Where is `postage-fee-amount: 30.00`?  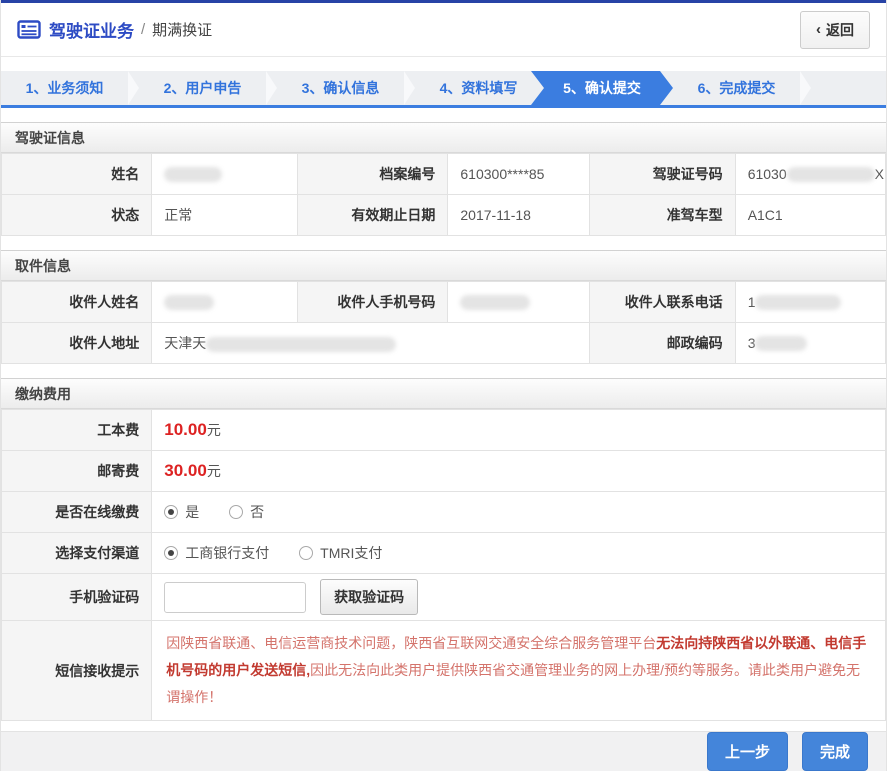 postage-fee-amount: 30.00 is located at coordinates (185, 470).